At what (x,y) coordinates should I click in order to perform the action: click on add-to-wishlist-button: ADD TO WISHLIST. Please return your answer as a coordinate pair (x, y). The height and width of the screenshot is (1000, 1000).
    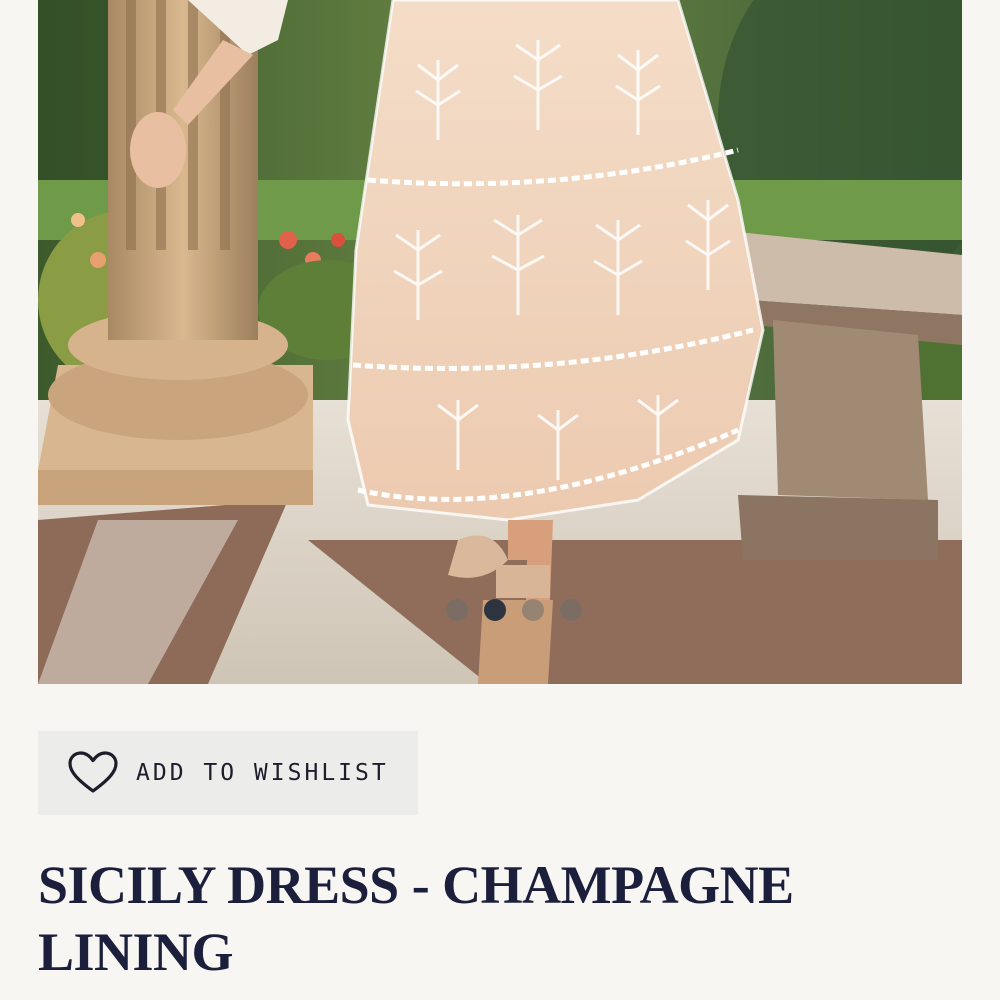
    Looking at the image, I should click on (228, 773).